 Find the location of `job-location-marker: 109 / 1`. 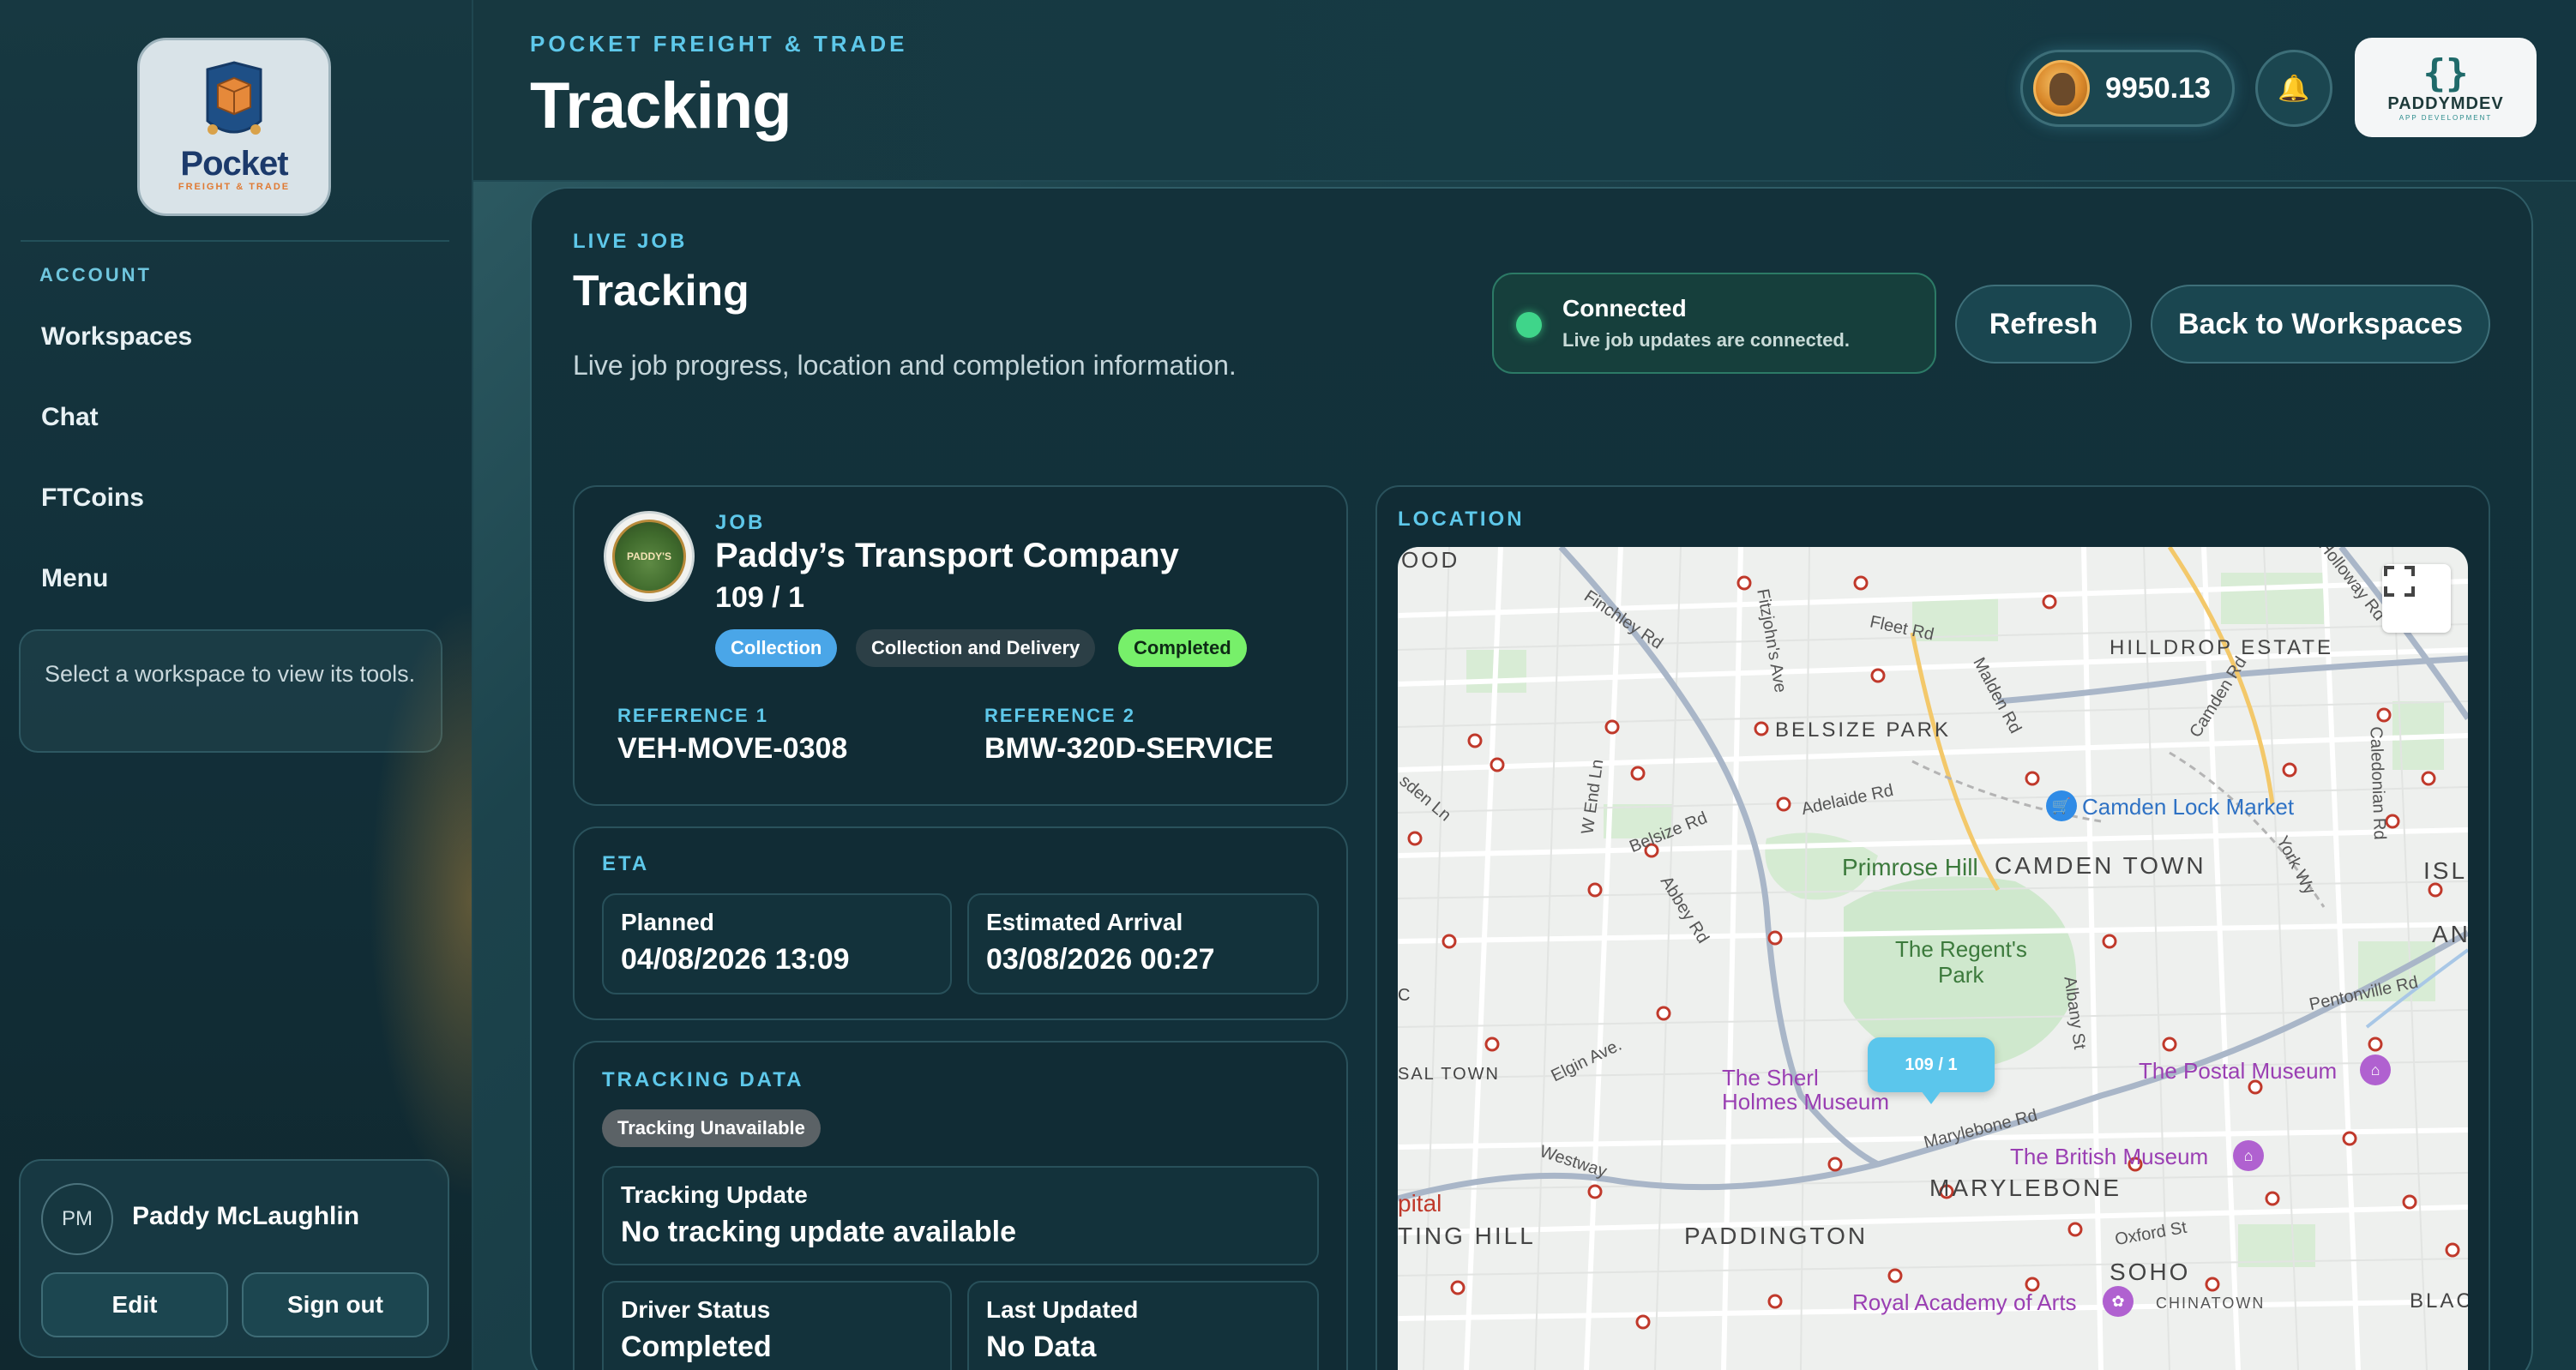

job-location-marker: 109 / 1 is located at coordinates (1932, 1070).